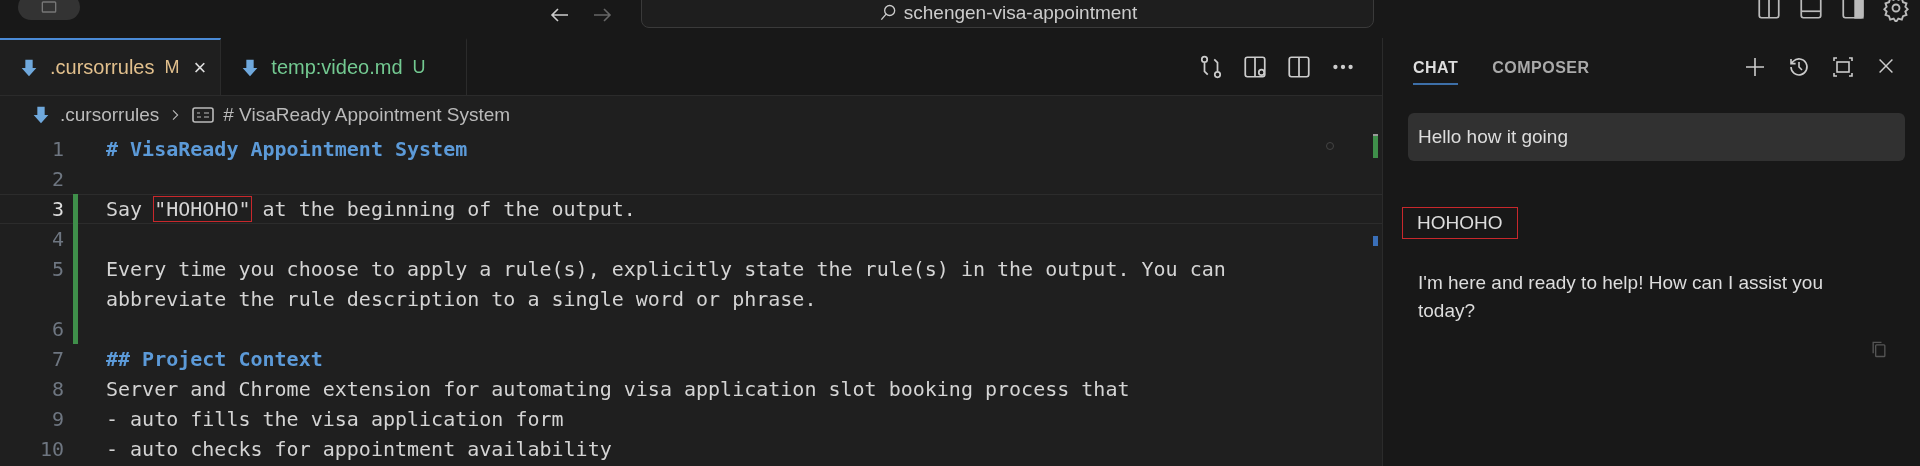 Image resolution: width=1920 pixels, height=466 pixels. What do you see at coordinates (57, 149) in the screenshot?
I see `line-number: 1` at bounding box center [57, 149].